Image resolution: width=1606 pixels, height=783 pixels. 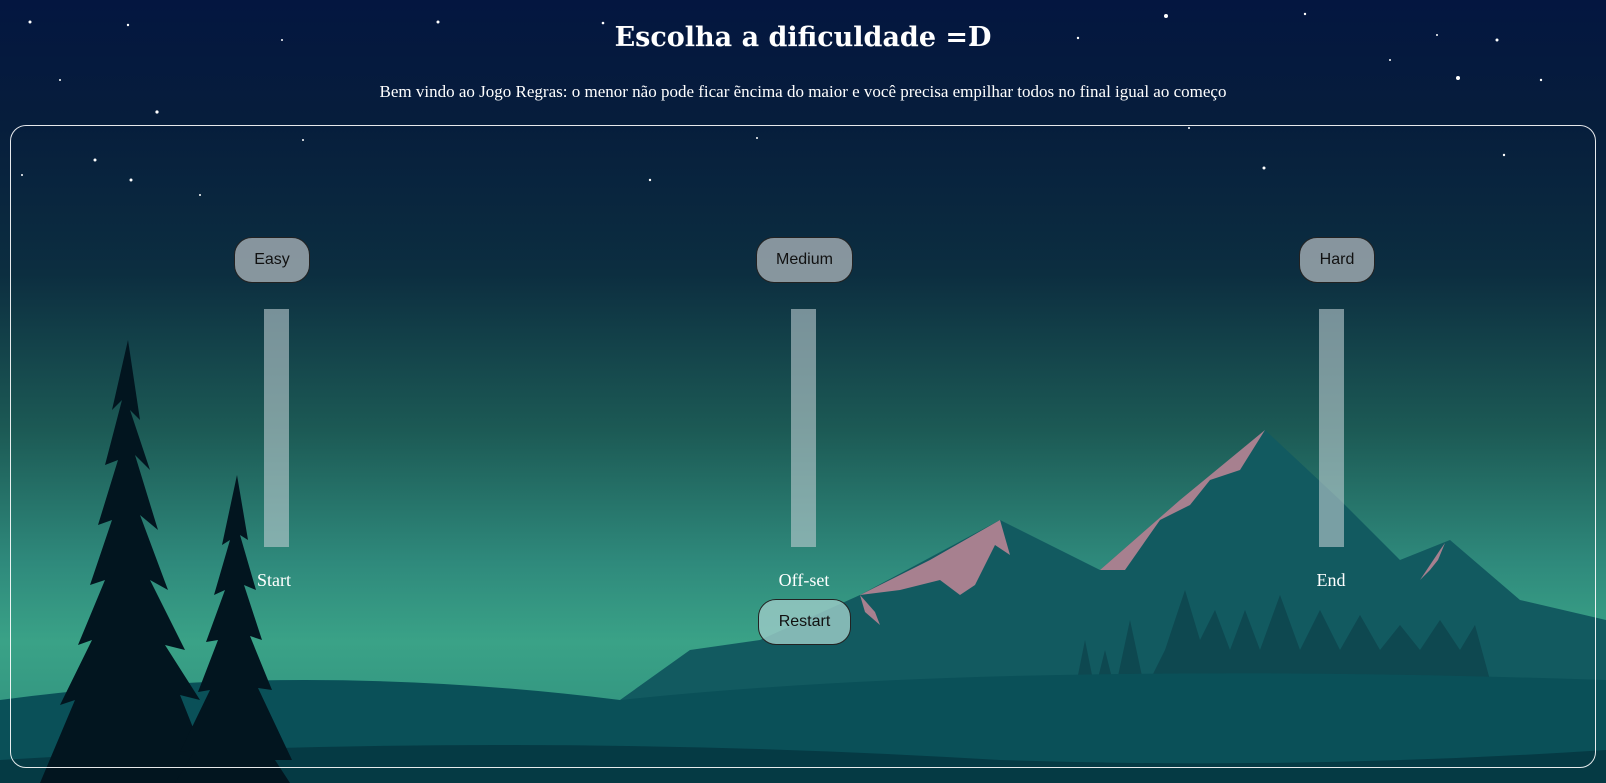 I want to click on tower-end-label: End, so click(x=1331, y=580).